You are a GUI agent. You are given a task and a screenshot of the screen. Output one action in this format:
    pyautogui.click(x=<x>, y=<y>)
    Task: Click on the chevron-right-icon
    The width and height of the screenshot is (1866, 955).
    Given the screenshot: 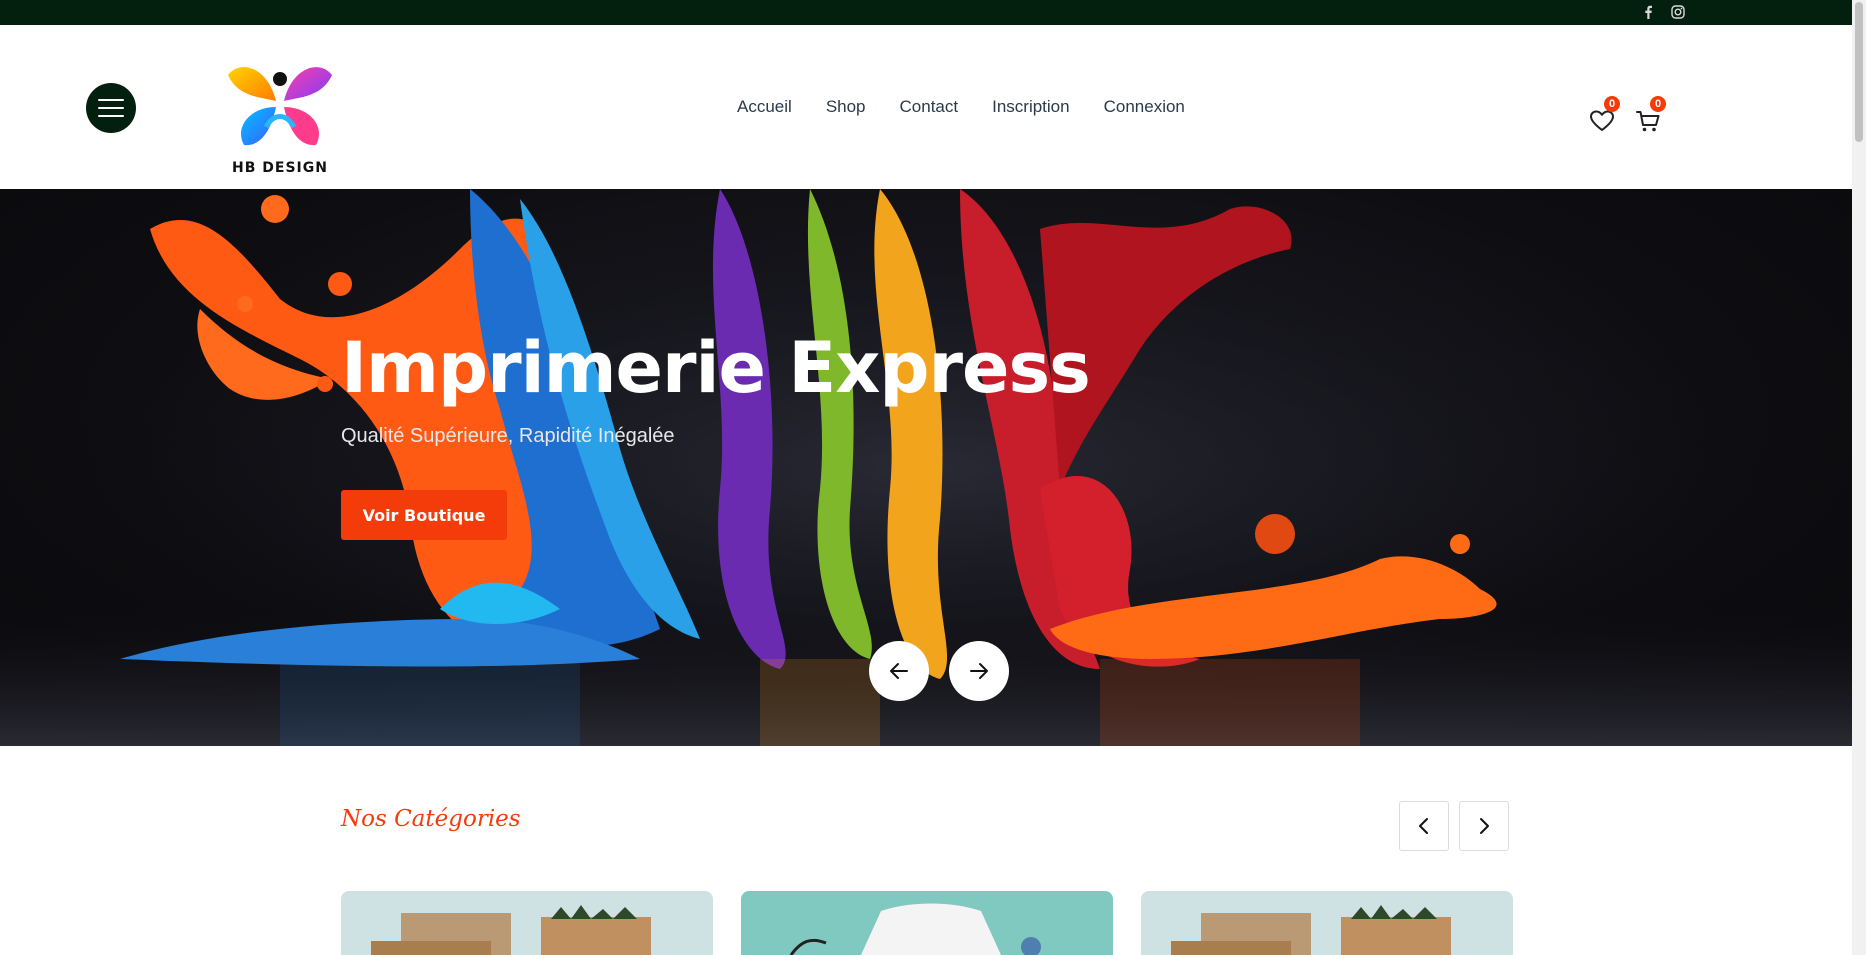 What is the action you would take?
    pyautogui.click(x=1484, y=826)
    